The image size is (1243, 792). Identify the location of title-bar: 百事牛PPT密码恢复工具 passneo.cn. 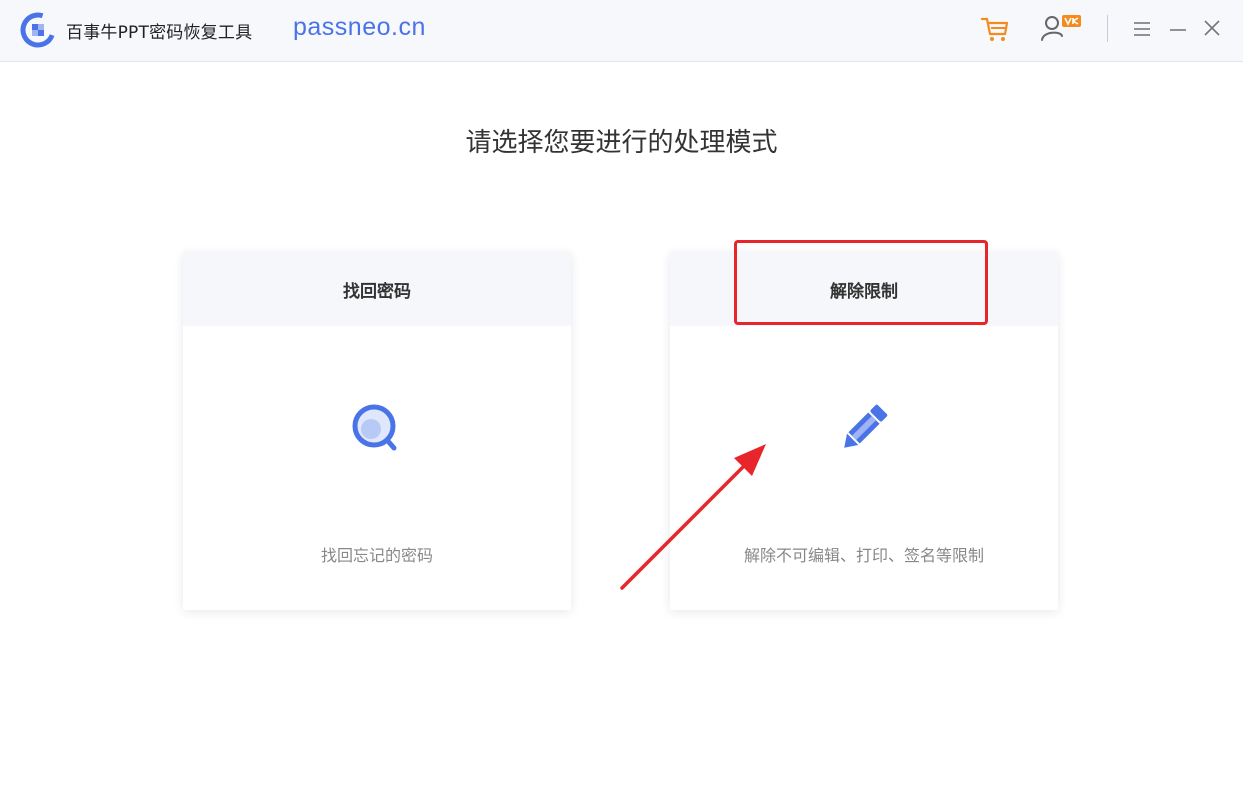
(621, 31).